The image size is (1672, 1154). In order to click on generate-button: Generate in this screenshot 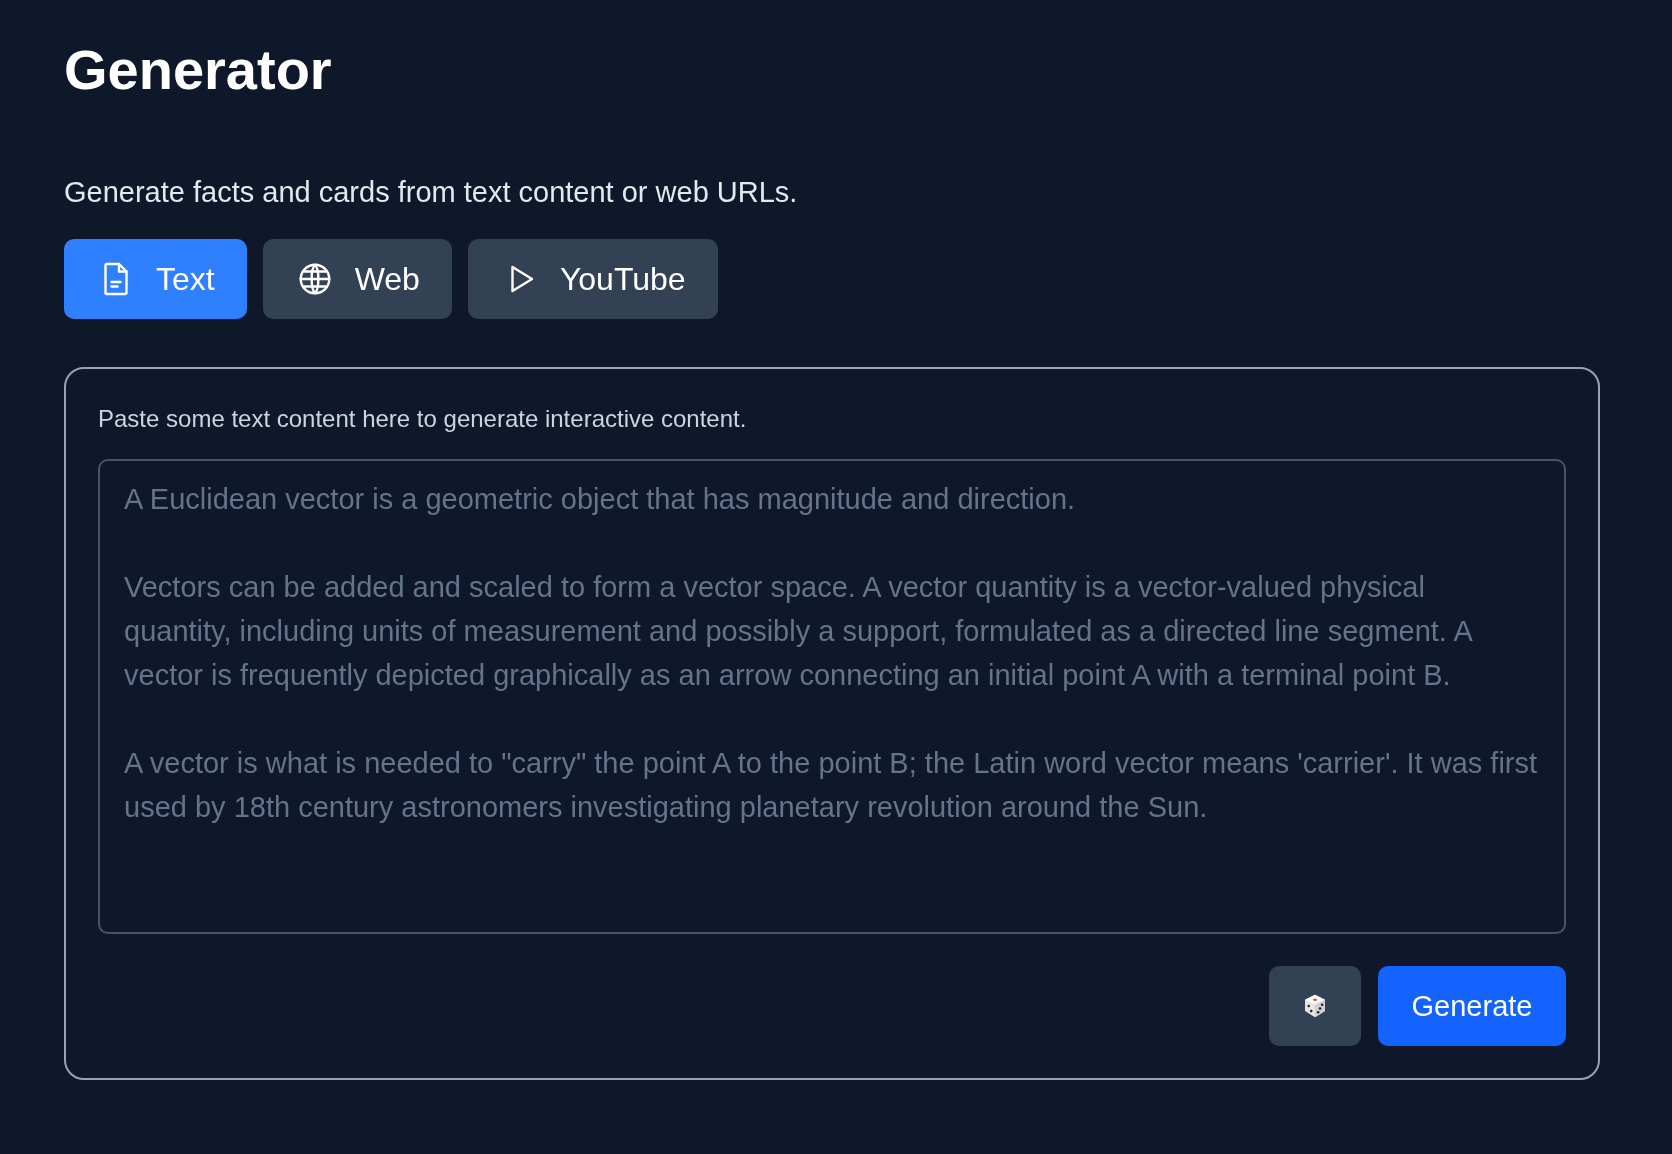, I will do `click(1472, 1006)`.